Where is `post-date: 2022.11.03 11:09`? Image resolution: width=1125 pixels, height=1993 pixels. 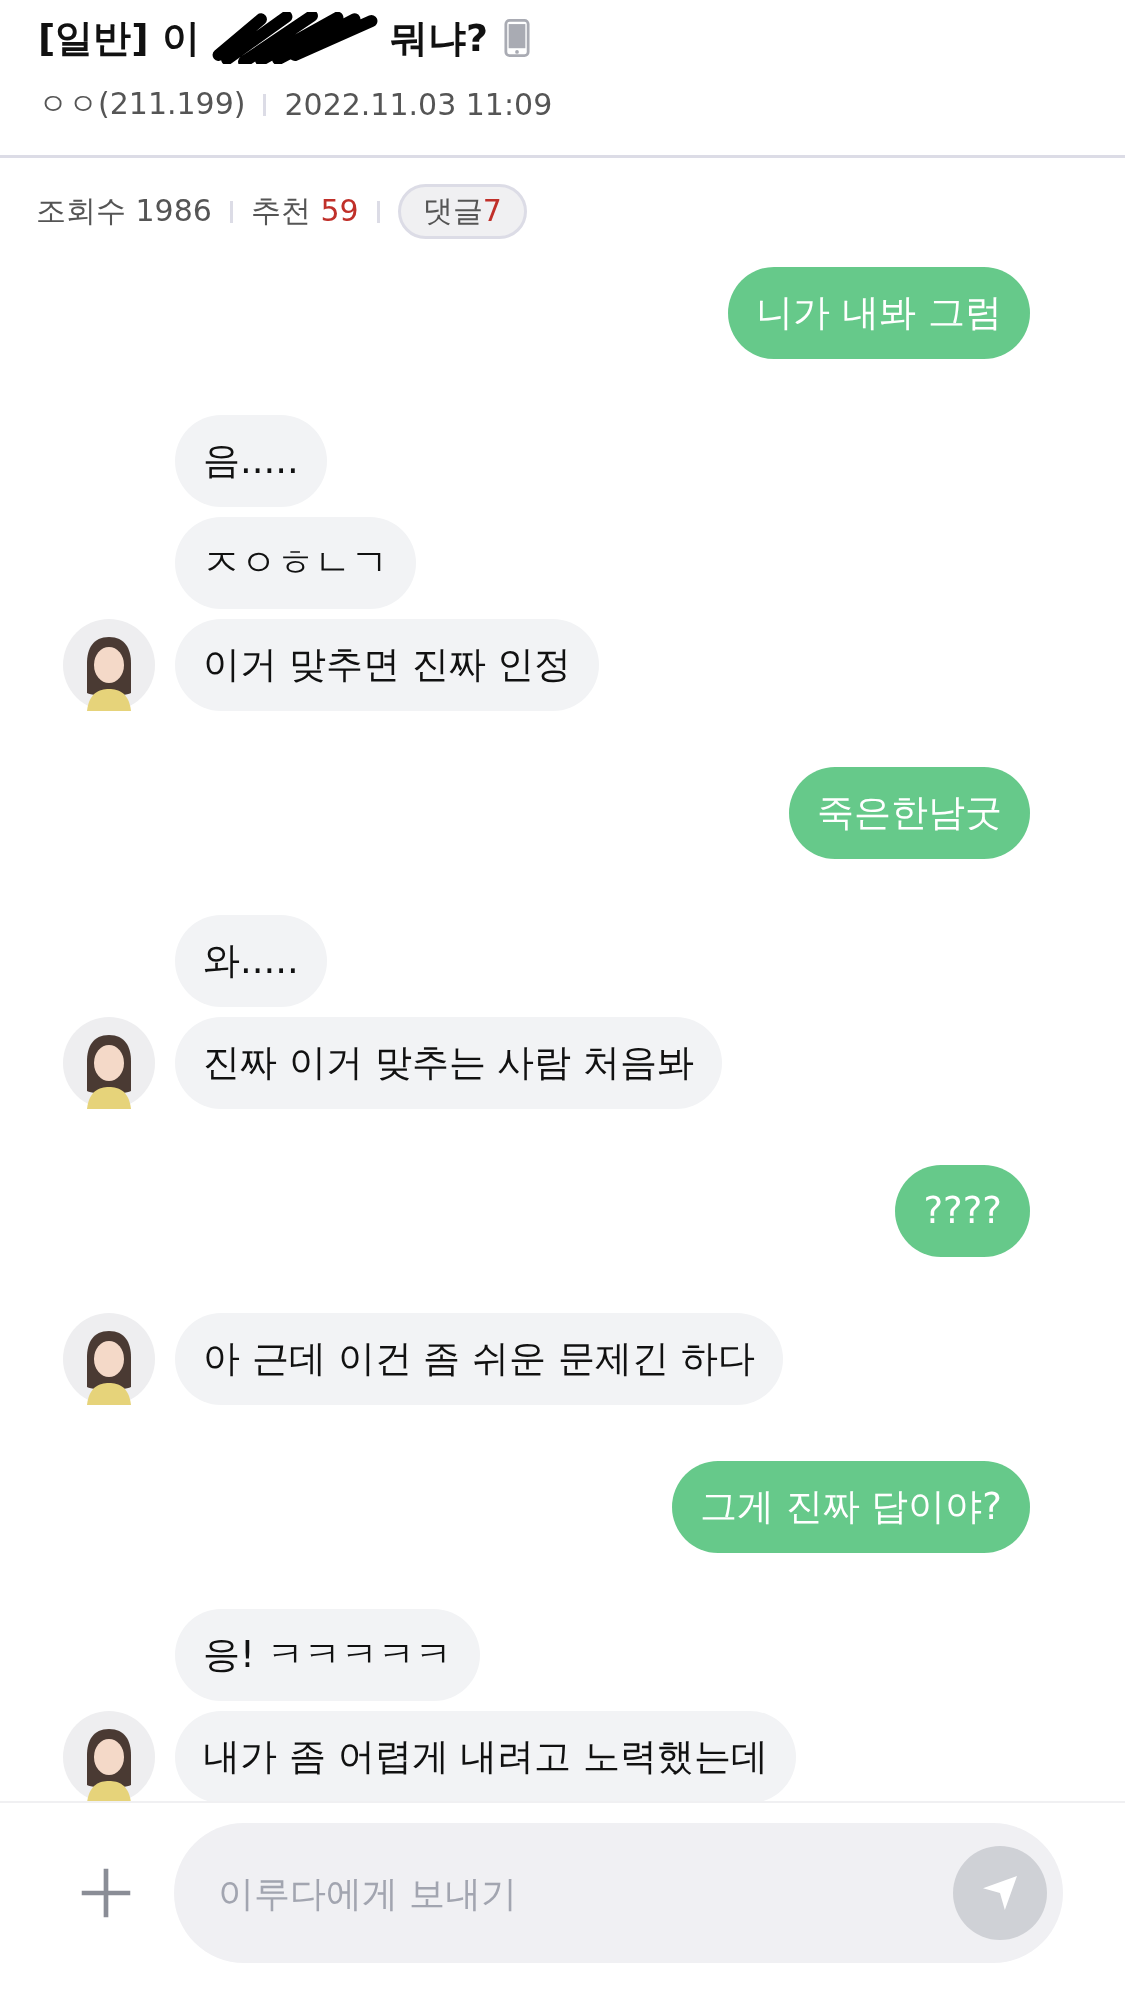 post-date: 2022.11.03 11:09 is located at coordinates (418, 104).